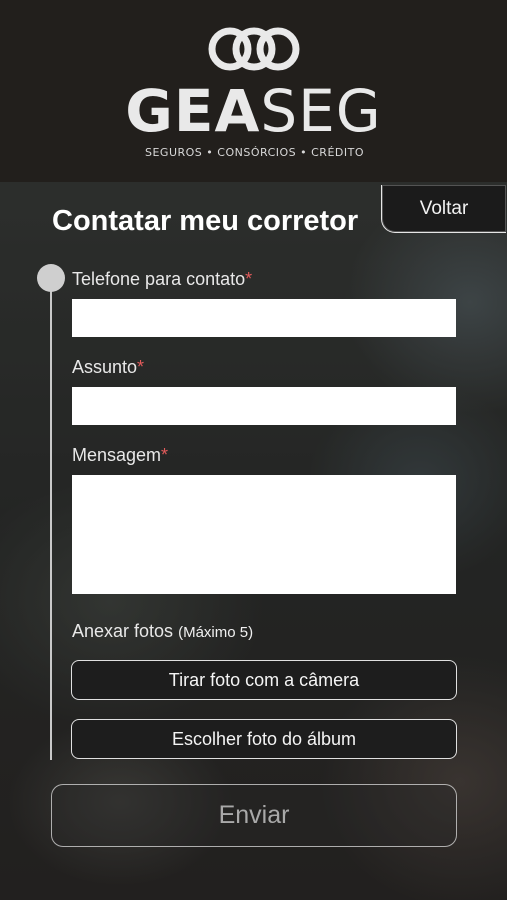  I want to click on page-title: Contatar meu corretor, so click(205, 221).